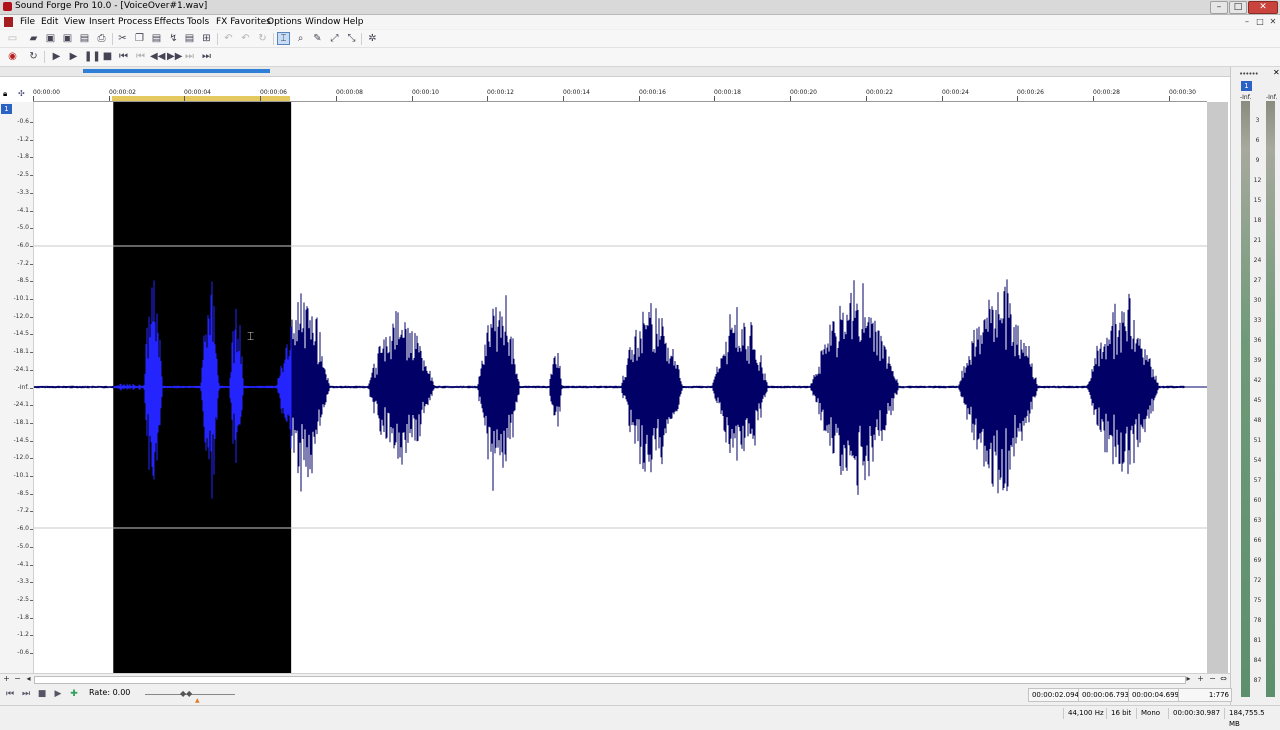 The width and height of the screenshot is (1280, 730). I want to click on ruler-label: 00:00:00, so click(46, 92).